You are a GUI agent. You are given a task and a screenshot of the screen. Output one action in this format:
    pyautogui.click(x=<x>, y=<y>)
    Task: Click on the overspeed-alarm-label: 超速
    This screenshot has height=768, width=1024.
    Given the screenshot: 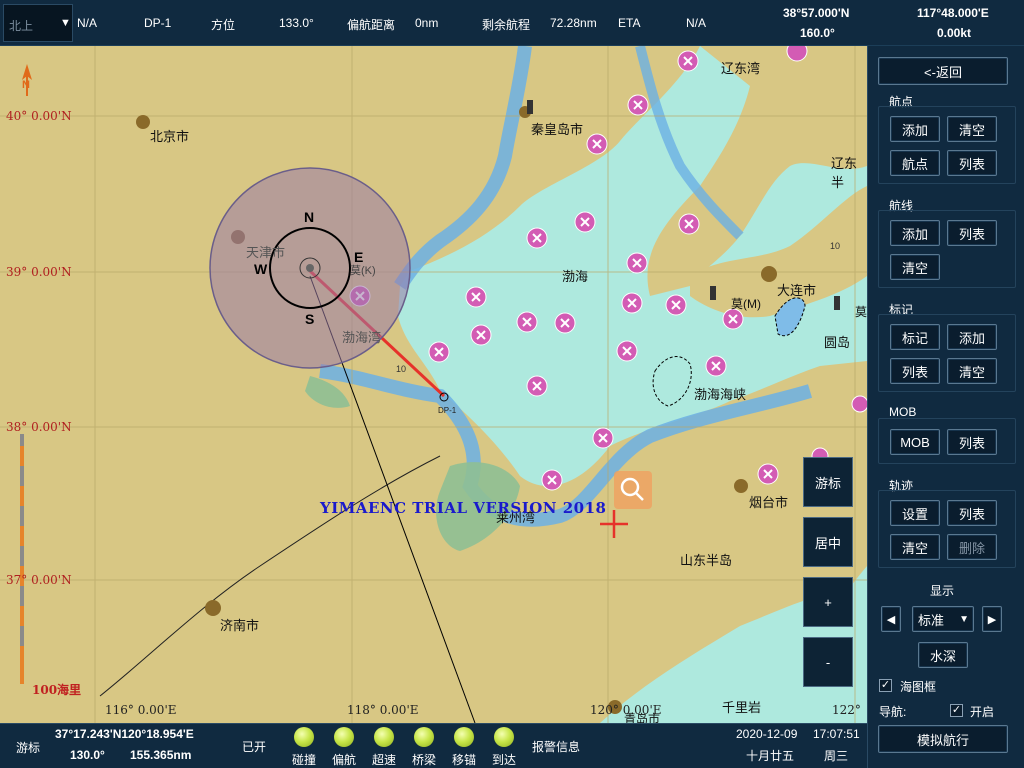 What is the action you would take?
    pyautogui.click(x=384, y=760)
    